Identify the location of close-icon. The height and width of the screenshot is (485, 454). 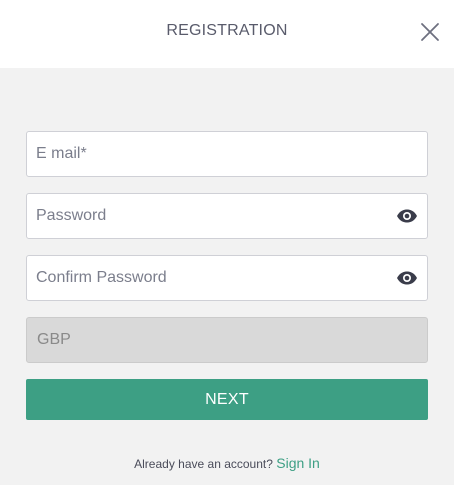
(430, 32).